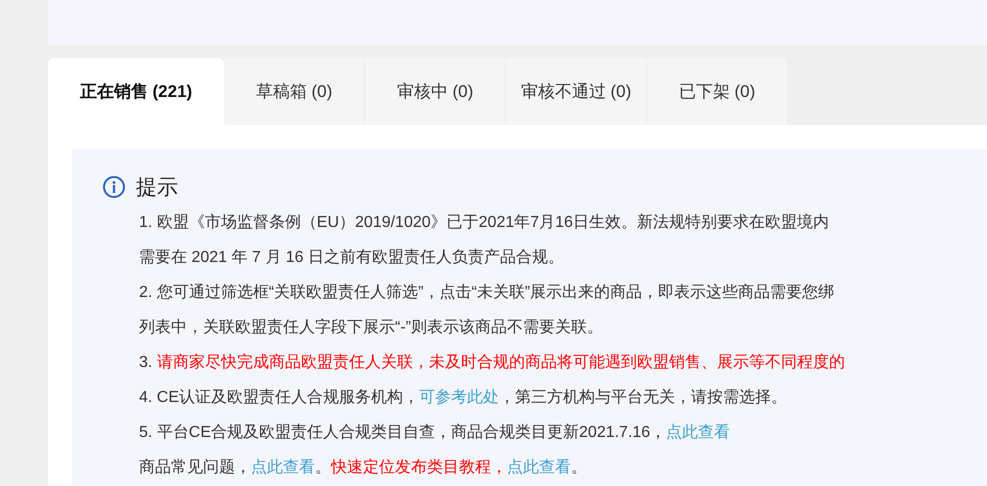 The width and height of the screenshot is (987, 486). What do you see at coordinates (279, 397) in the screenshot?
I see `tip-text: 4. CE认证及欧盟责任人合规服务机构，` at bounding box center [279, 397].